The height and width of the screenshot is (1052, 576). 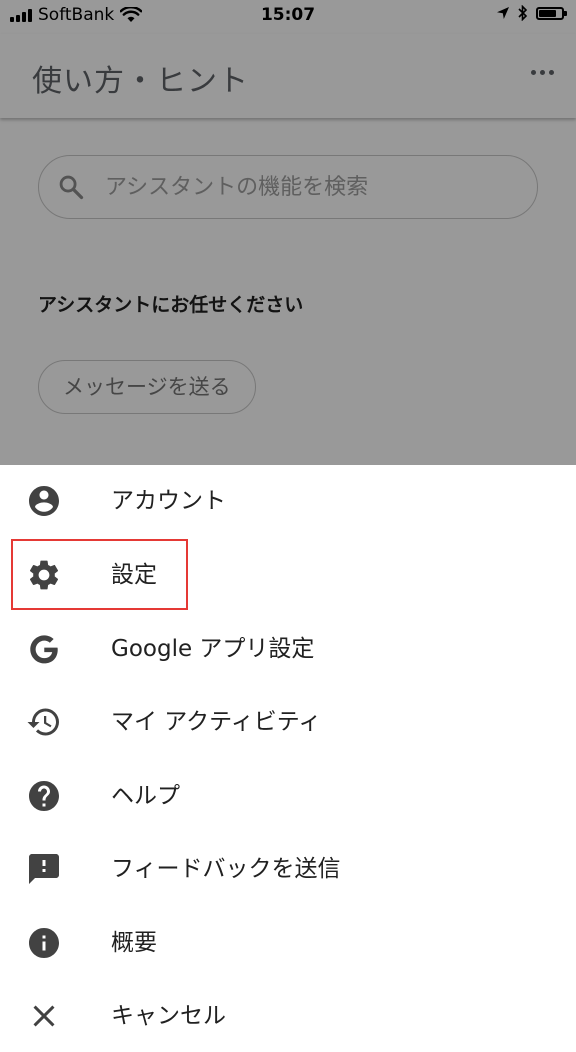 I want to click on menu-item-send-feedback: フィードバックを送信, so click(x=288, y=869).